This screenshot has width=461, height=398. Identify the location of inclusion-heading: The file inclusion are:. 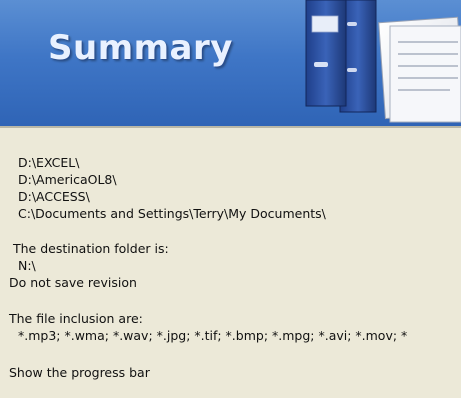
(76, 318).